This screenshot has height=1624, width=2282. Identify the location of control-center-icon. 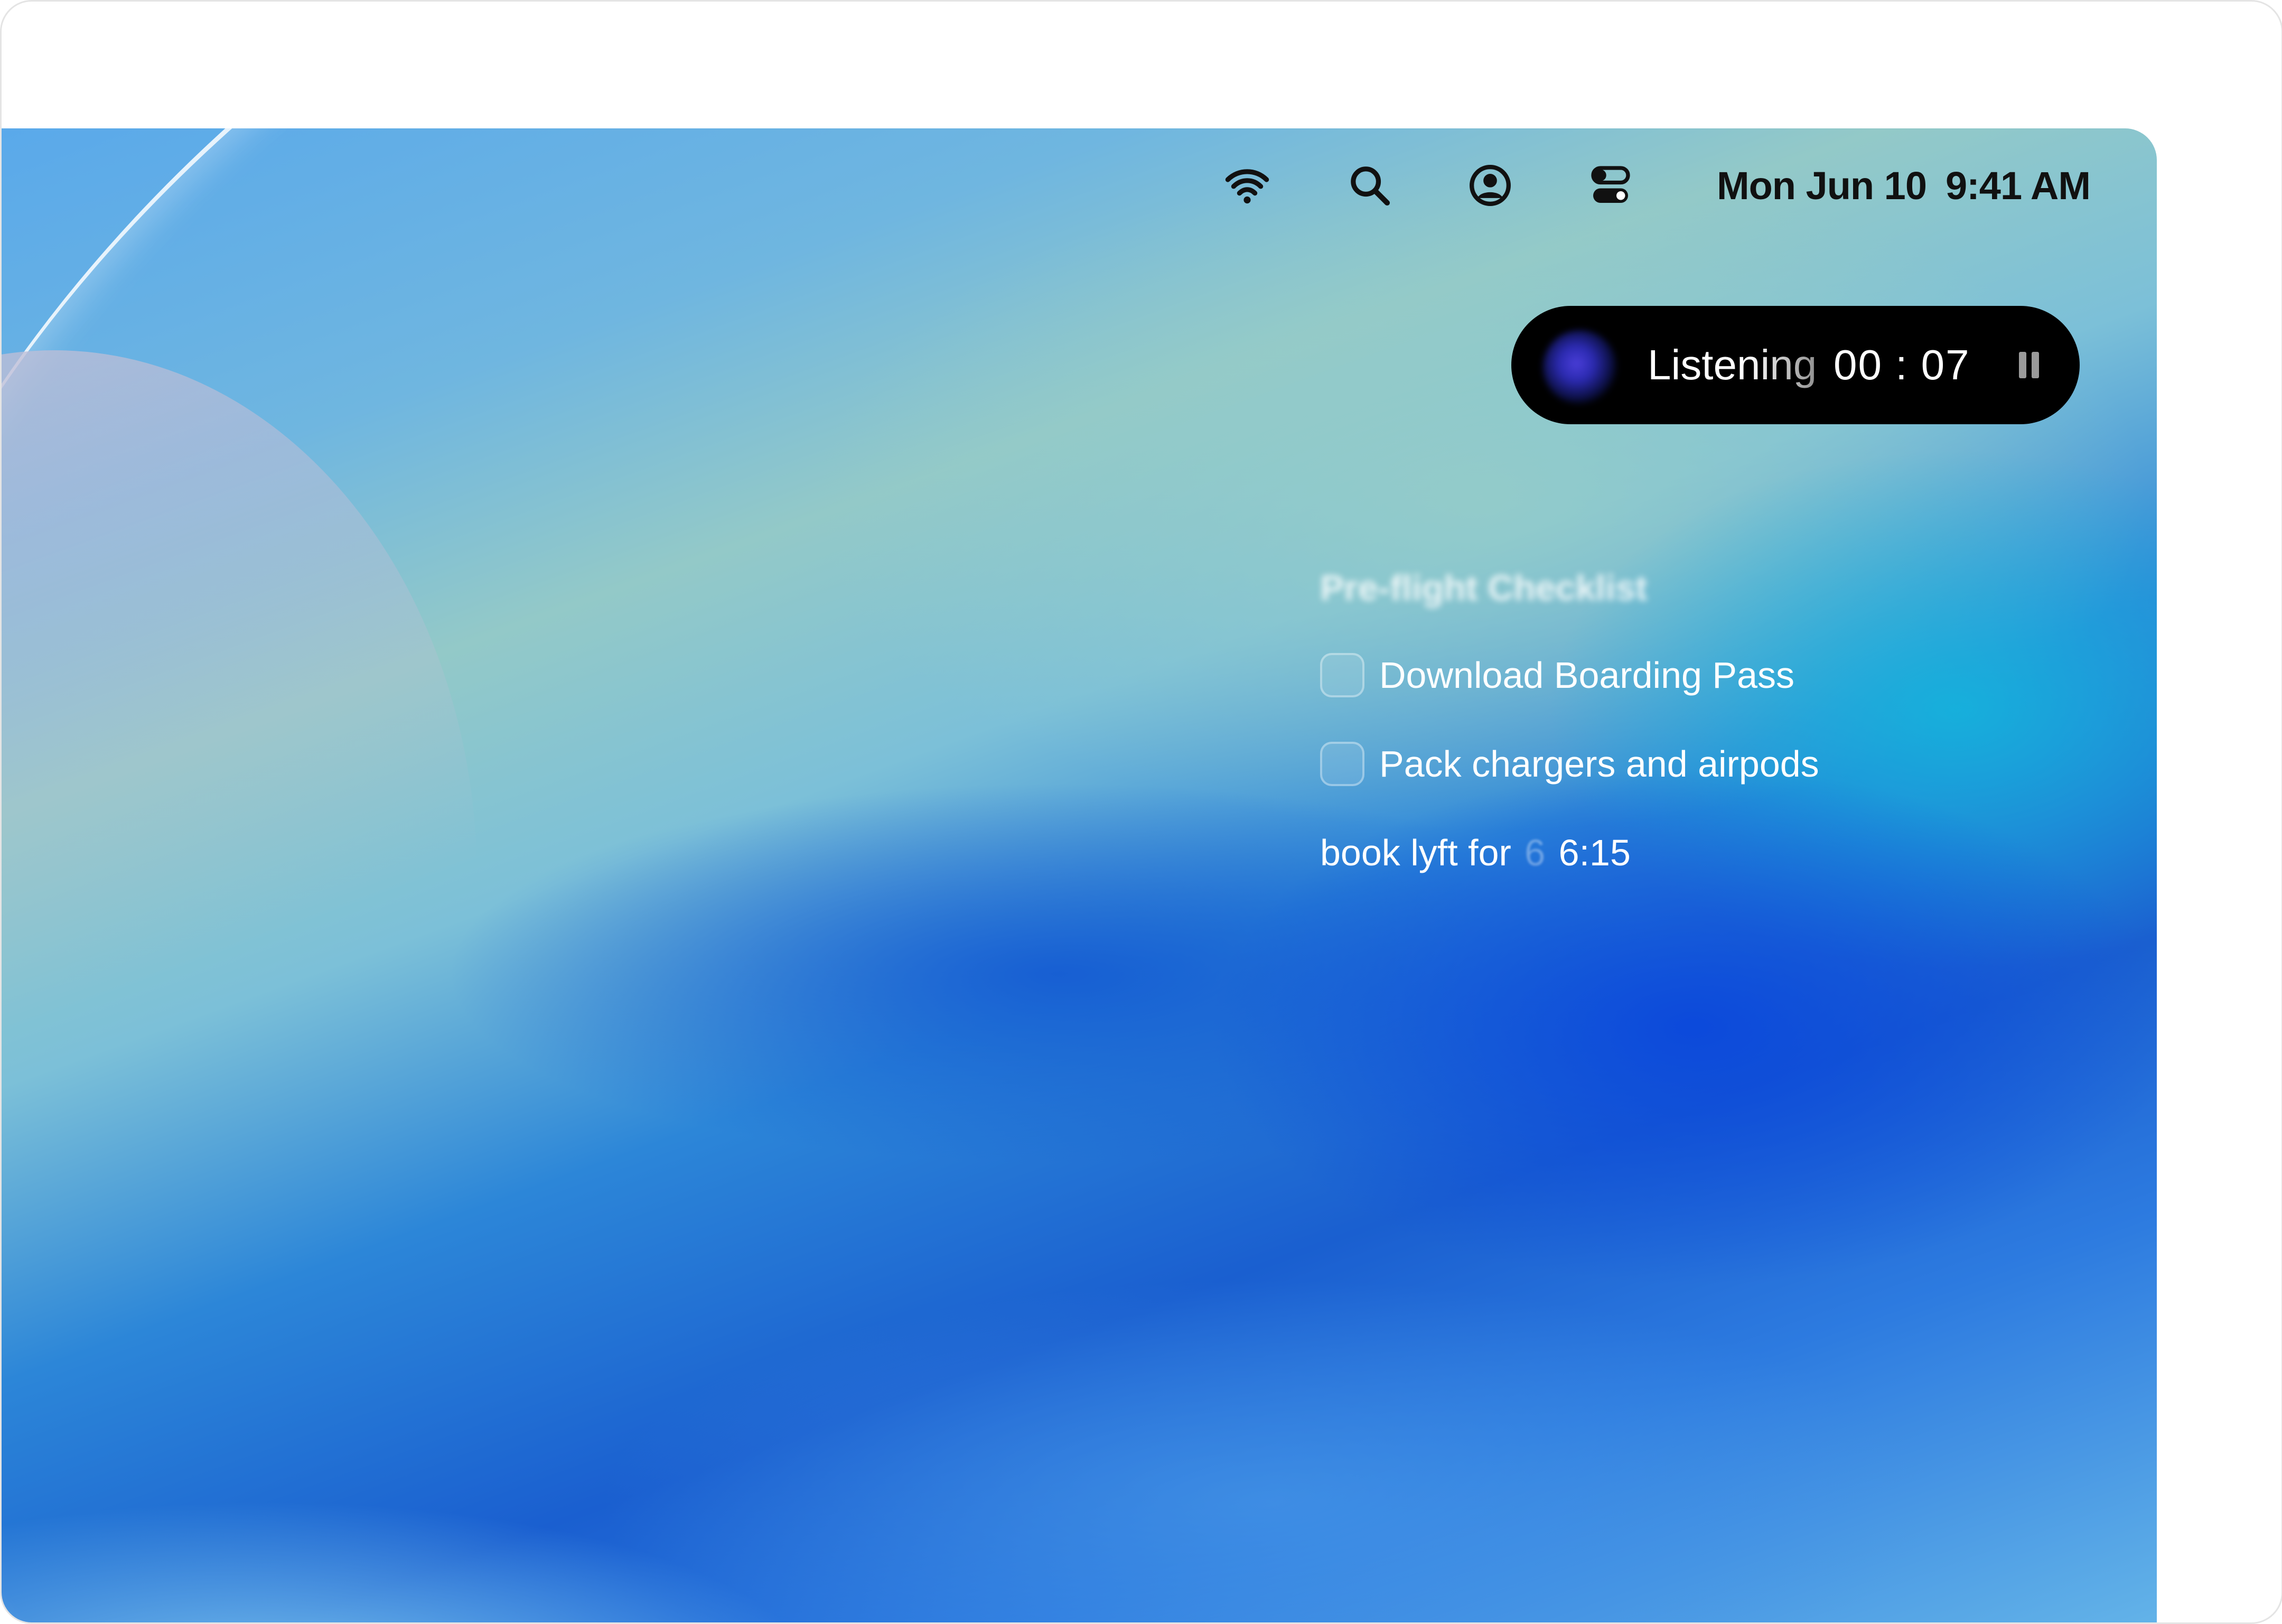
(1610, 185).